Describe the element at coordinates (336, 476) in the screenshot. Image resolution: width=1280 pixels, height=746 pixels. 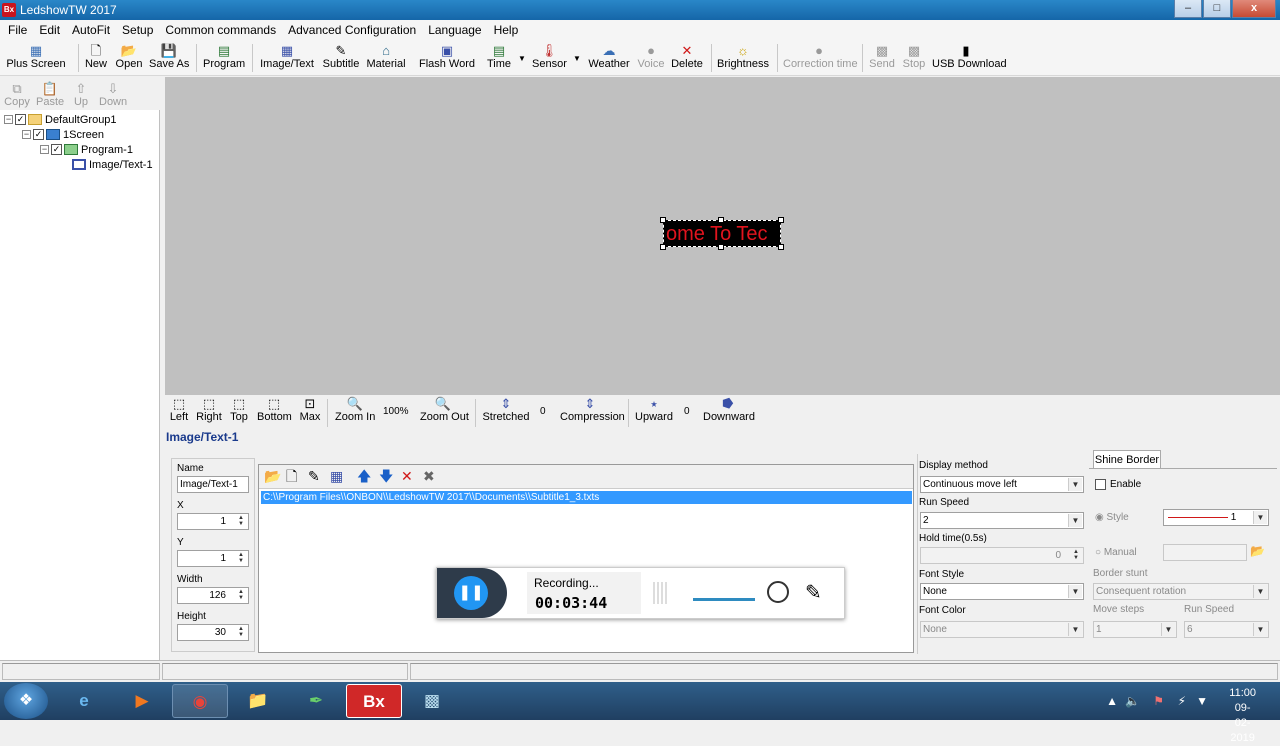
I see `table-icon: ▦` at that location.